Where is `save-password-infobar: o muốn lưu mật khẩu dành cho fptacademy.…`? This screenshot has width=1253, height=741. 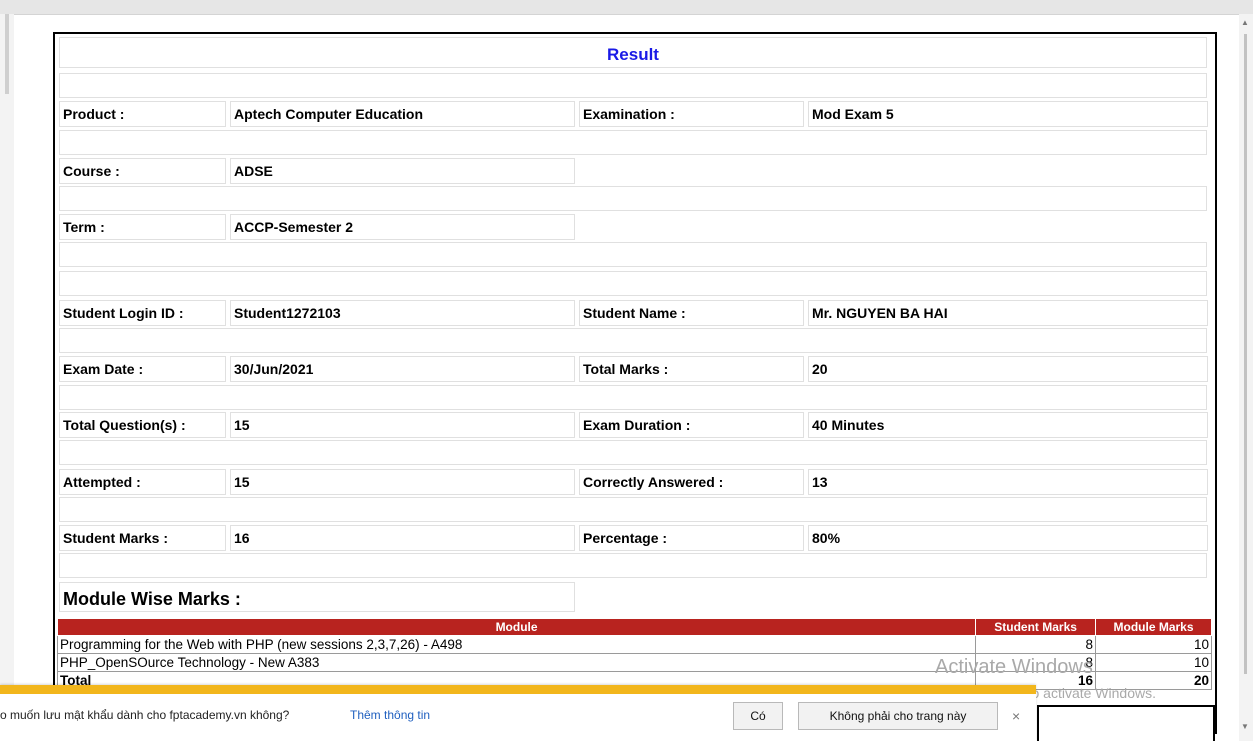
save-password-infobar: o muốn lưu mật khẩu dành cho fptacademy.… is located at coordinates (518, 713).